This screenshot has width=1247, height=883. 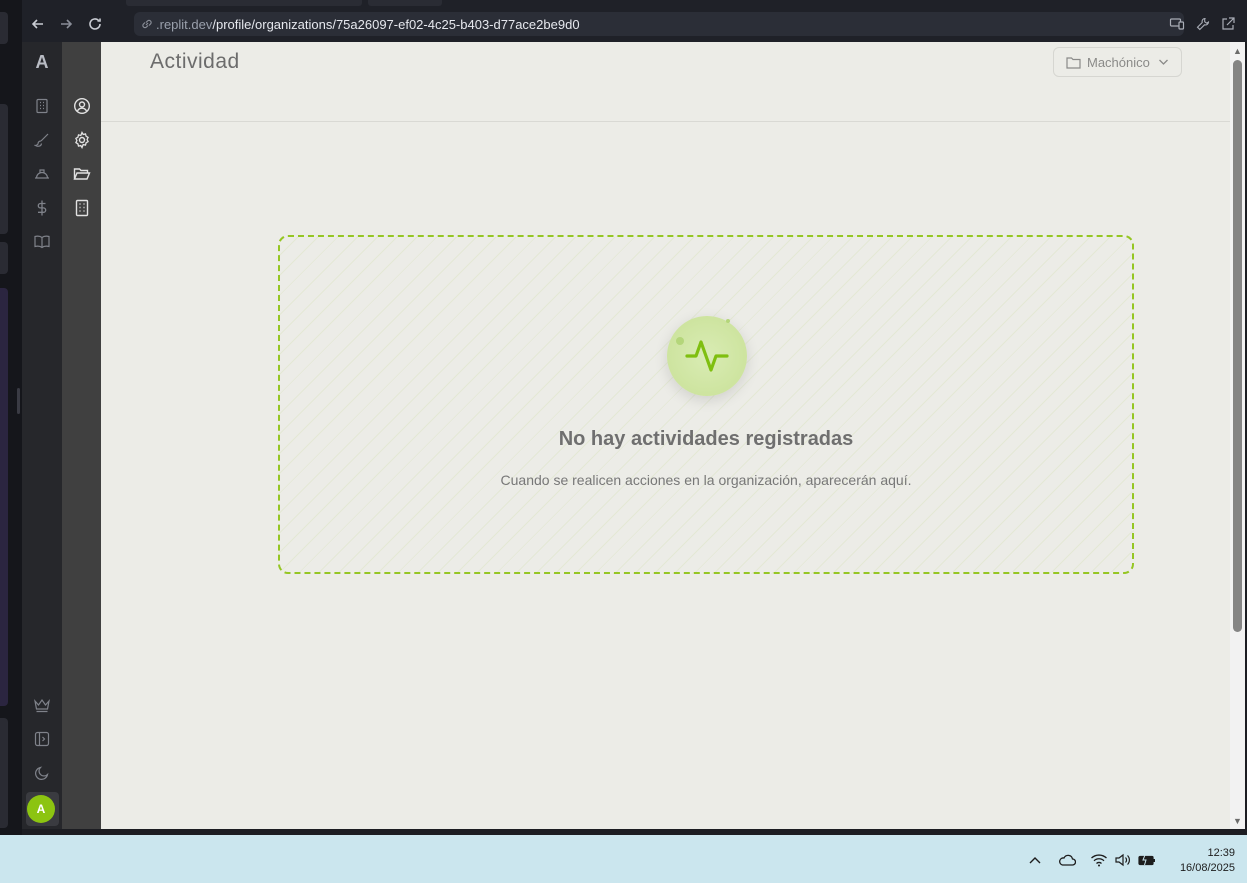 I want to click on brush-icon, so click(x=41, y=140).